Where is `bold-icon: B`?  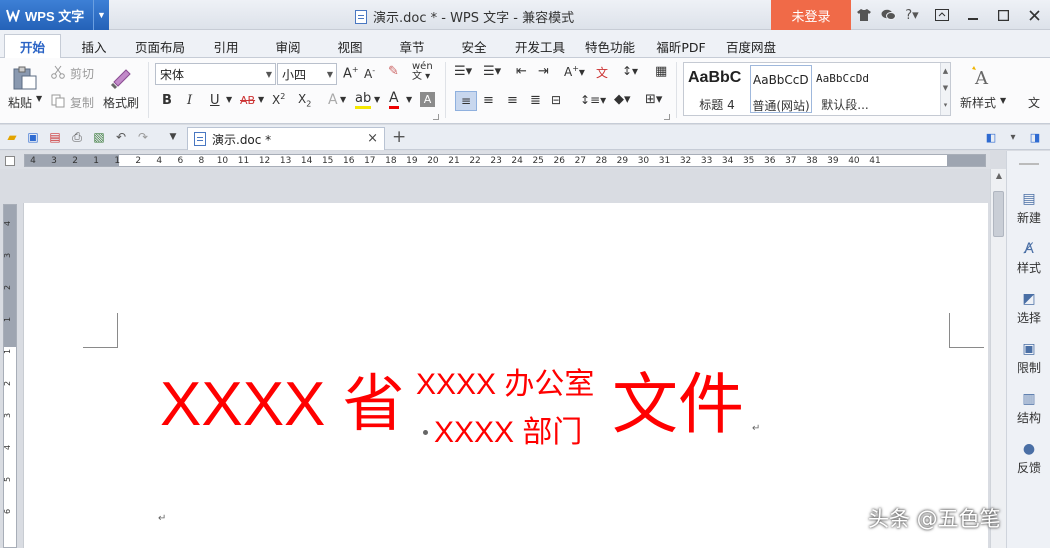 bold-icon: B is located at coordinates (167, 100).